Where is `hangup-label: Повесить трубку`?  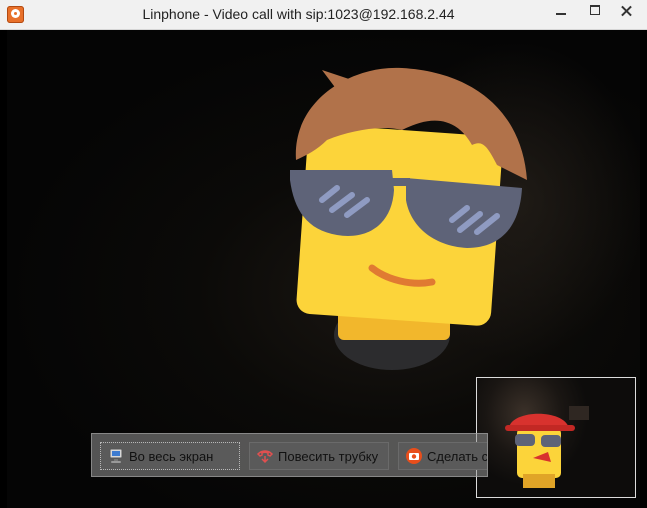 hangup-label: Повесить трубку is located at coordinates (328, 456).